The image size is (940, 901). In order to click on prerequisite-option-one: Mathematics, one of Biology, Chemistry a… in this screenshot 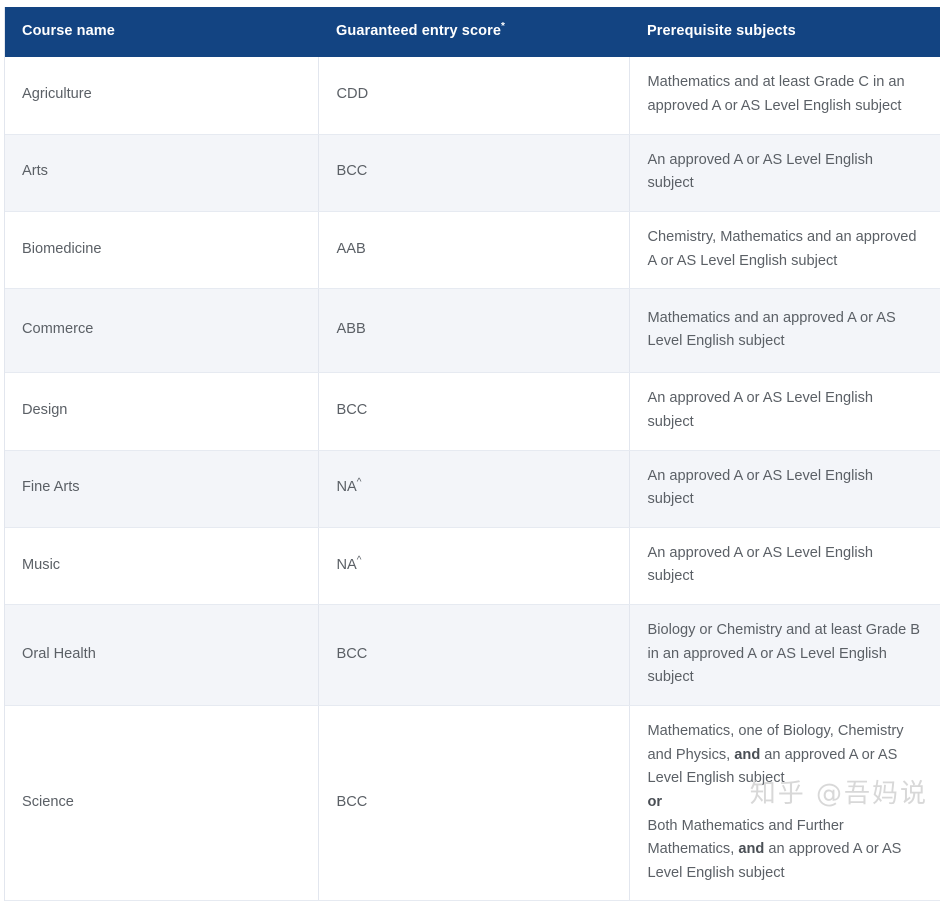, I will do `click(786, 755)`.